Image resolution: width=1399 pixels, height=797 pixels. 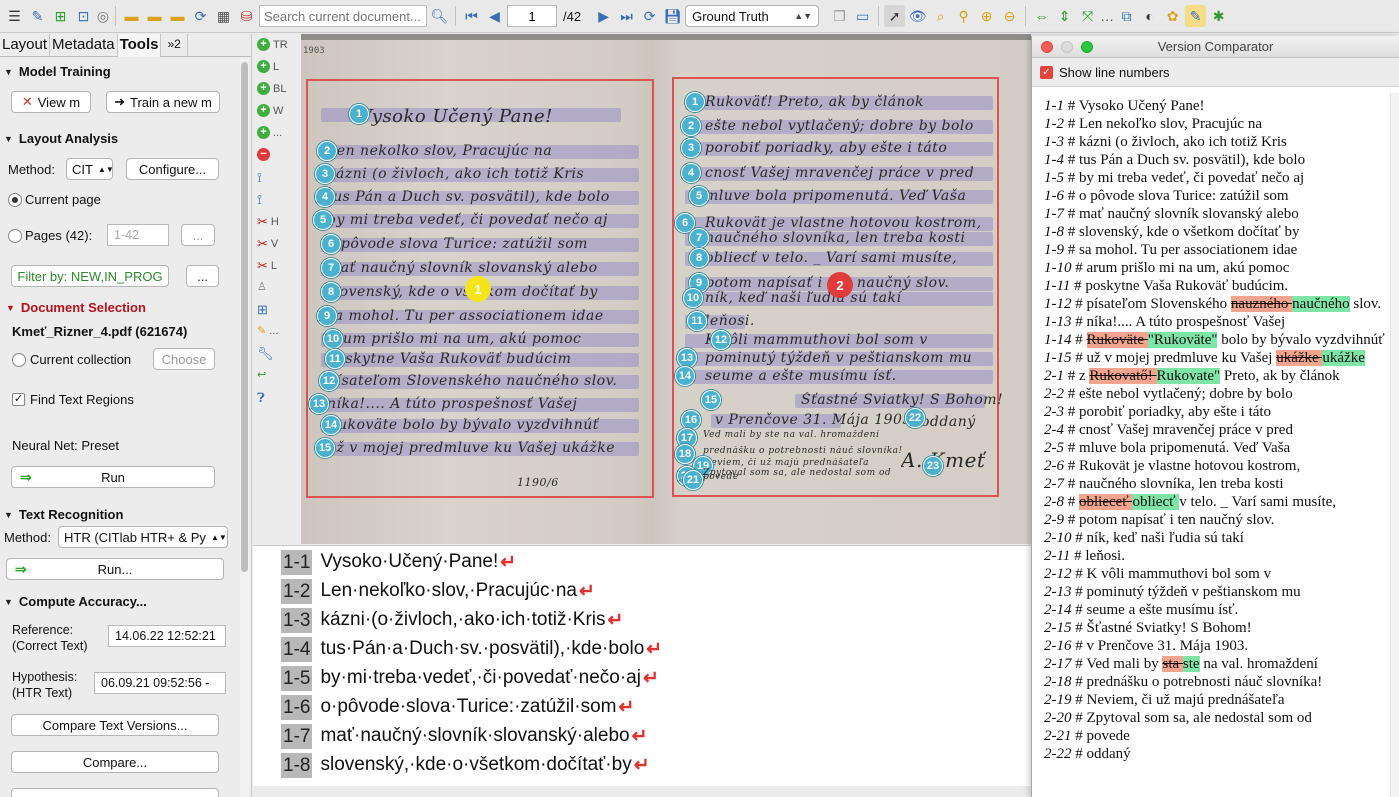 I want to click on folder-export-icon: ▬, so click(x=177, y=16).